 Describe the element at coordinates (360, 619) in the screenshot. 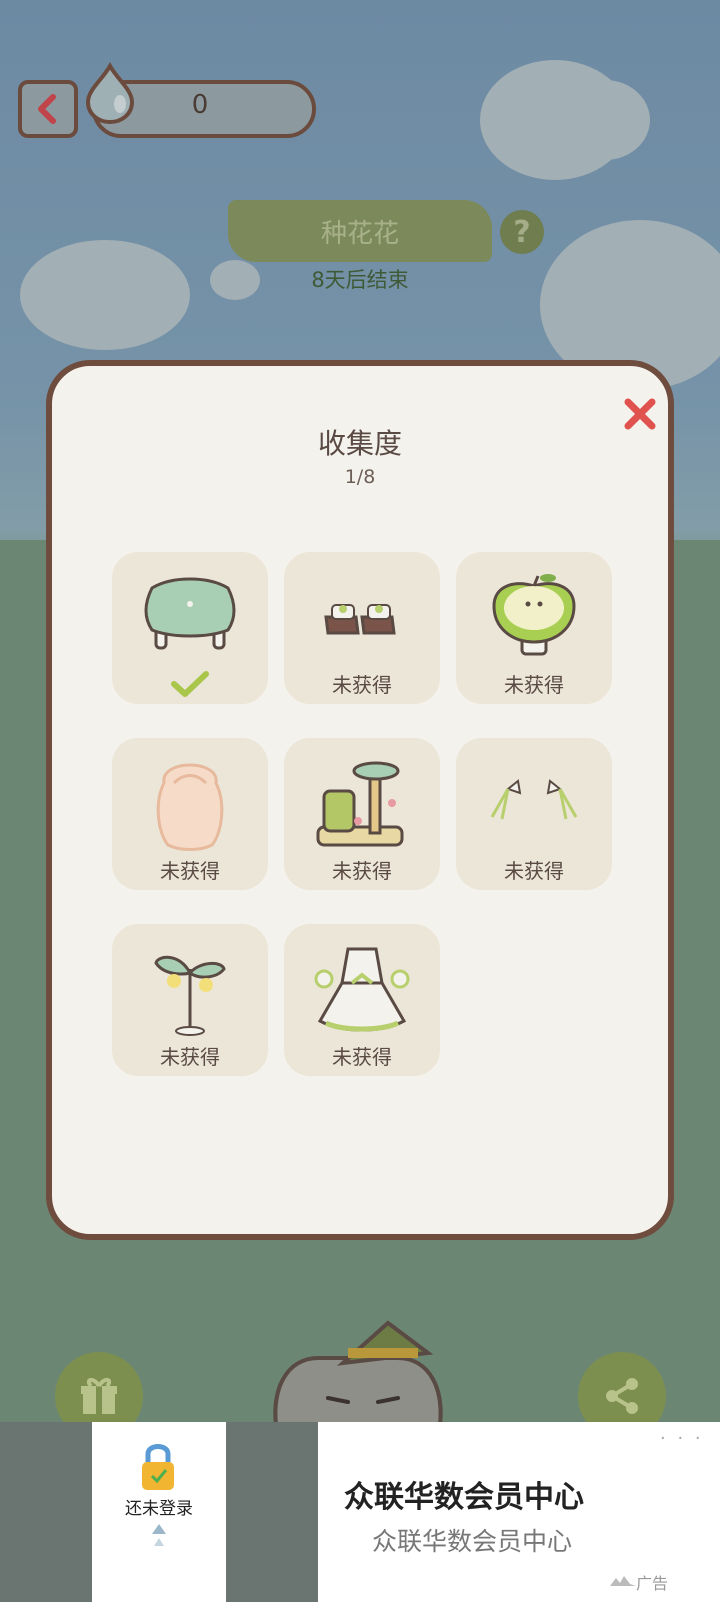

I see `slippers-icon` at that location.